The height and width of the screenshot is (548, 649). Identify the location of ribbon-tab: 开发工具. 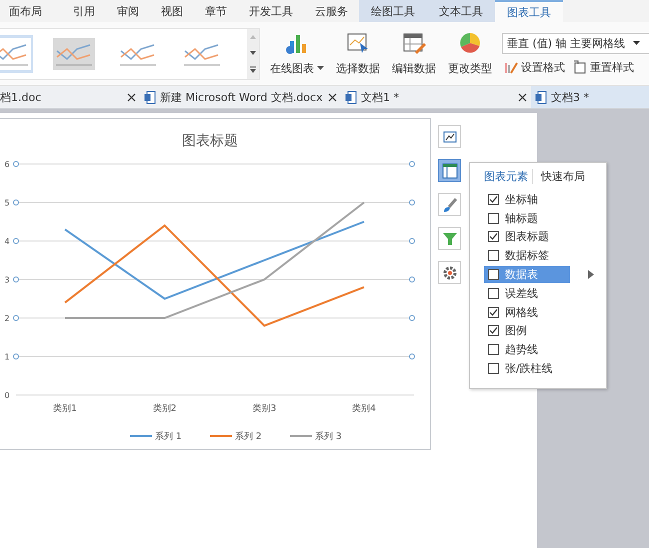
(271, 11).